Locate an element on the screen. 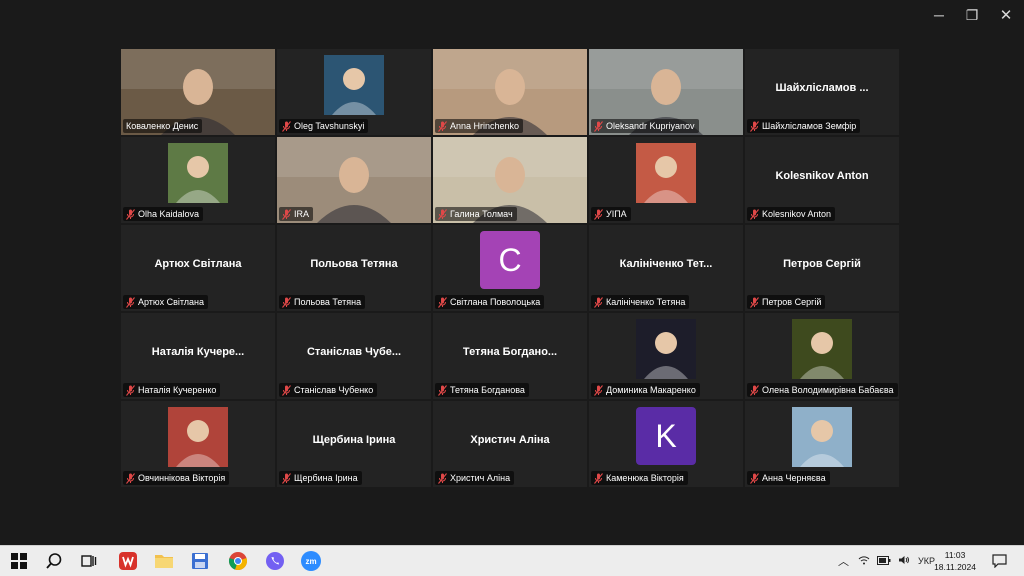 The height and width of the screenshot is (576, 1024). system-tray: ︿ УКР is located at coordinates (886, 561).